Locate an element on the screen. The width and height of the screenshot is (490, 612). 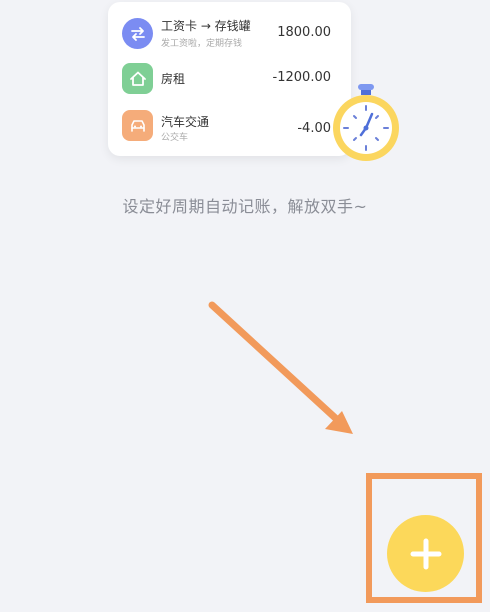
plus-icon is located at coordinates (425, 553).